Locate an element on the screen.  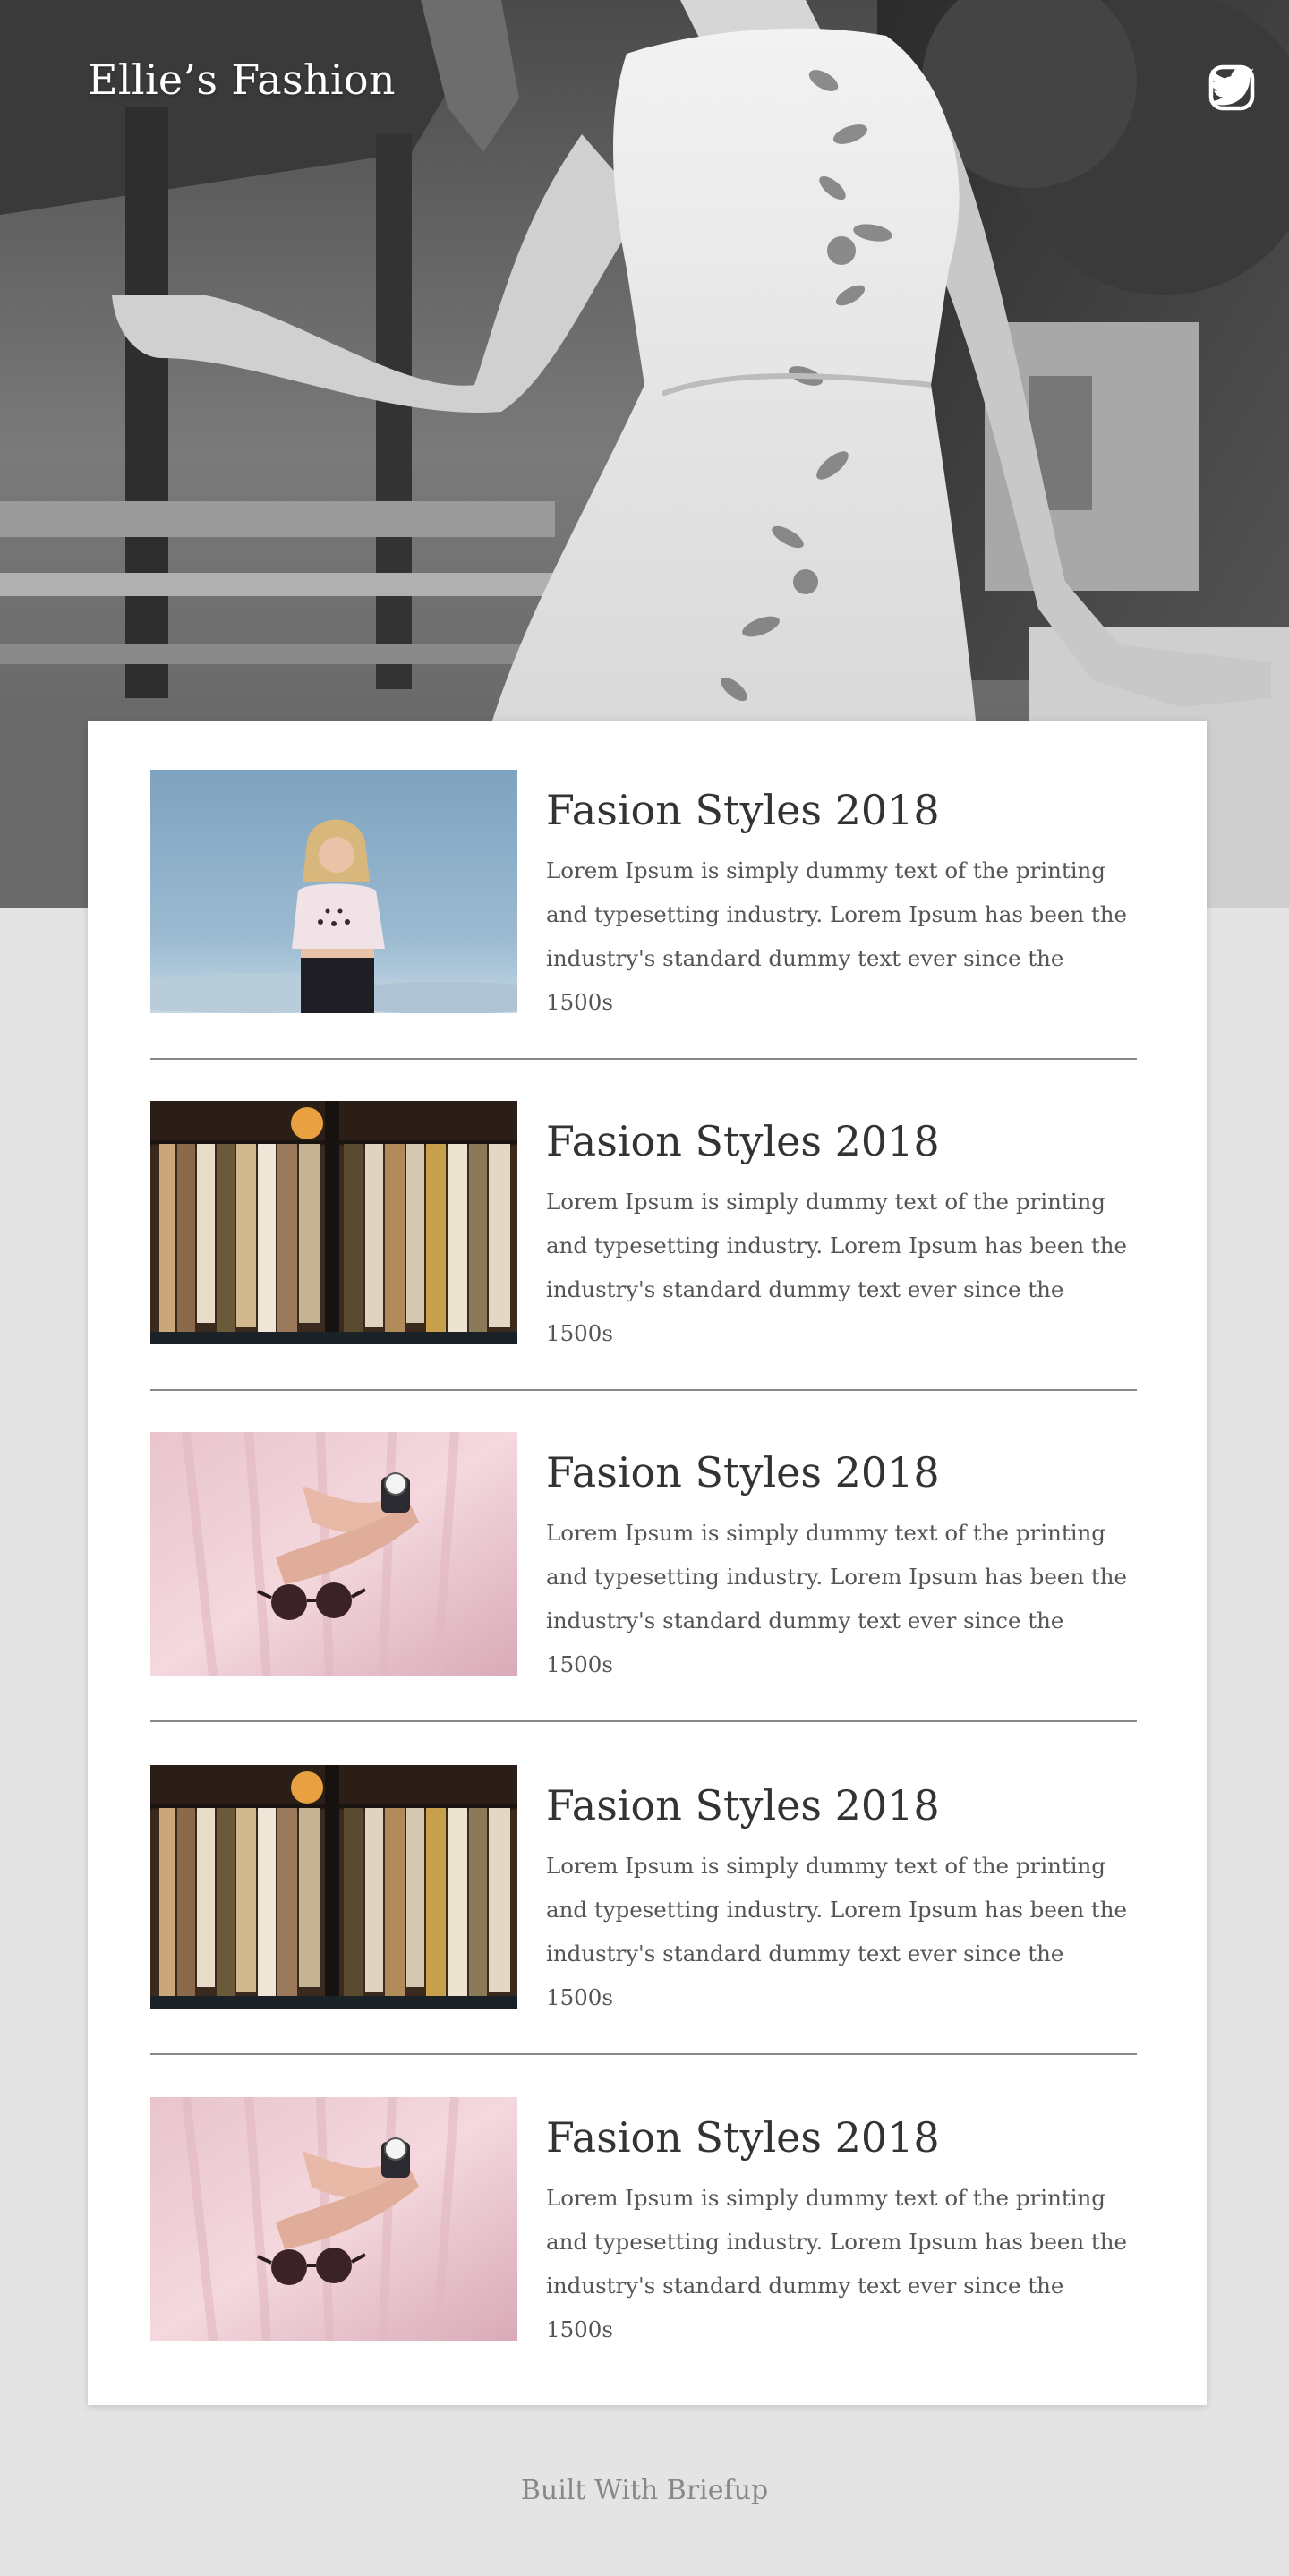
brand-logo: Ellie’s Fashion is located at coordinates (242, 79).